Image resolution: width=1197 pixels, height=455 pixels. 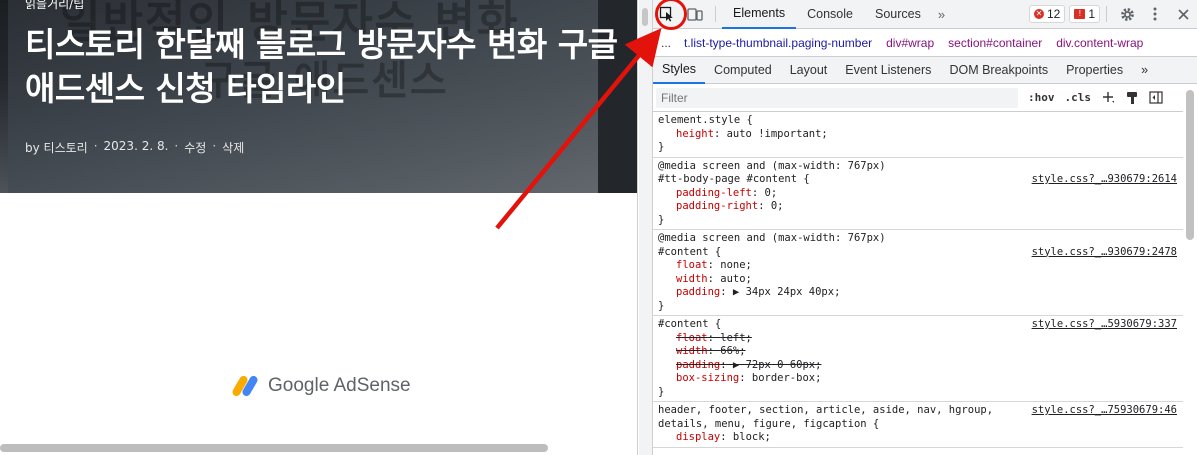 What do you see at coordinates (778, 43) in the screenshot?
I see `breadcrumb-item: t.list-type-thumbnail.paging-number` at bounding box center [778, 43].